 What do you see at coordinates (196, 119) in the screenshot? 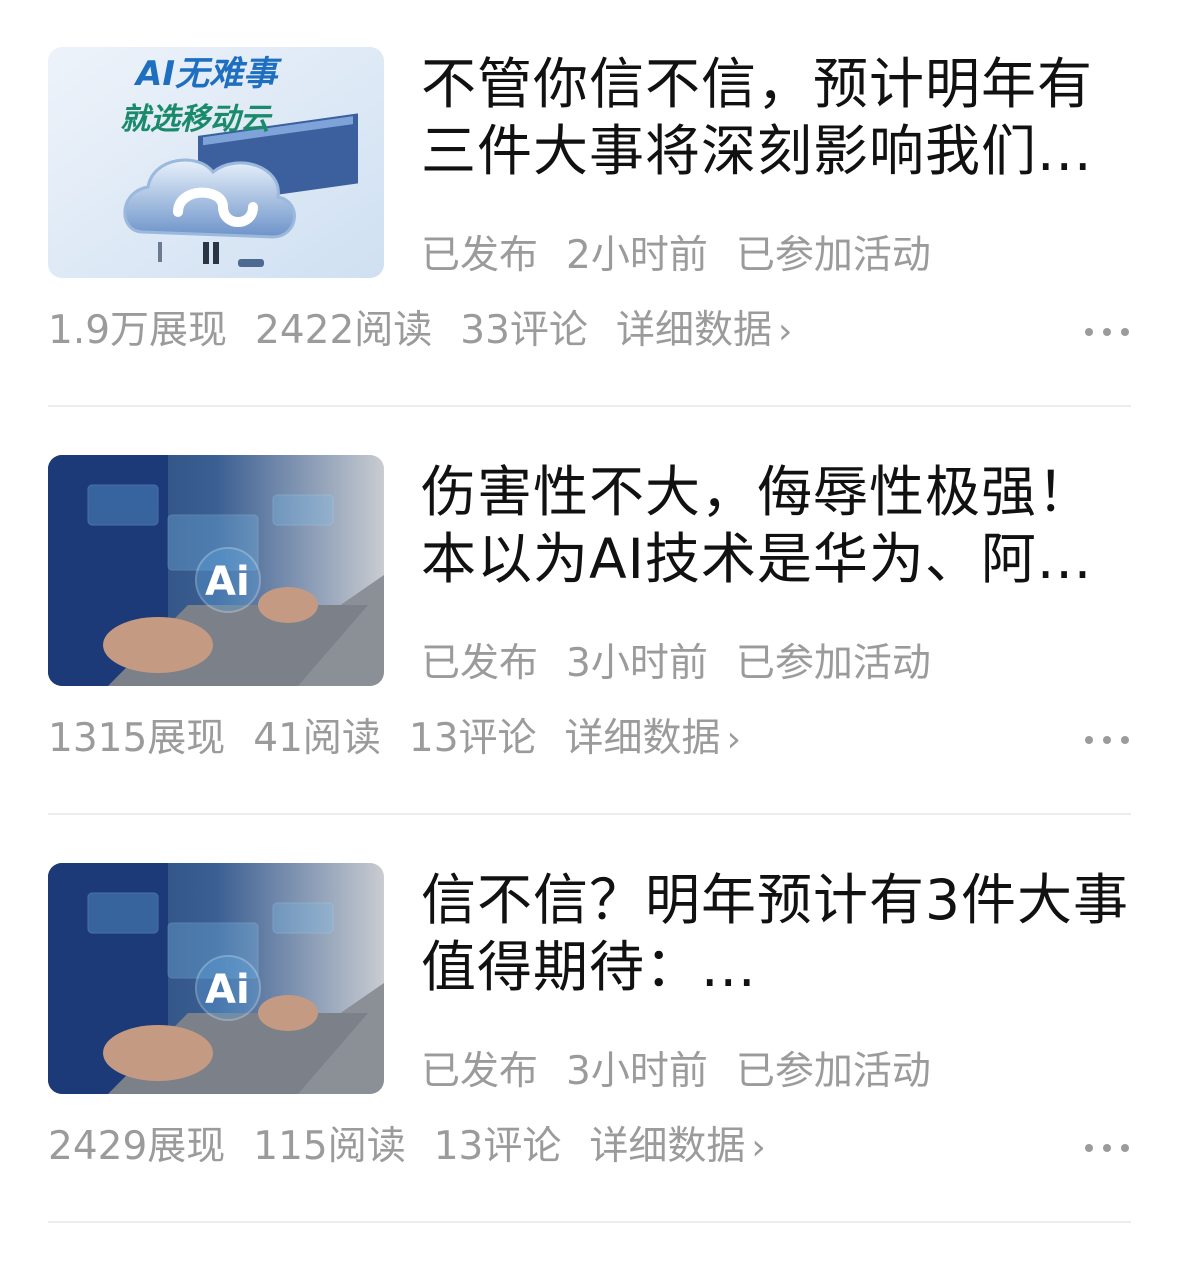
I see `thumb-text-line2: 就选移动云` at bounding box center [196, 119].